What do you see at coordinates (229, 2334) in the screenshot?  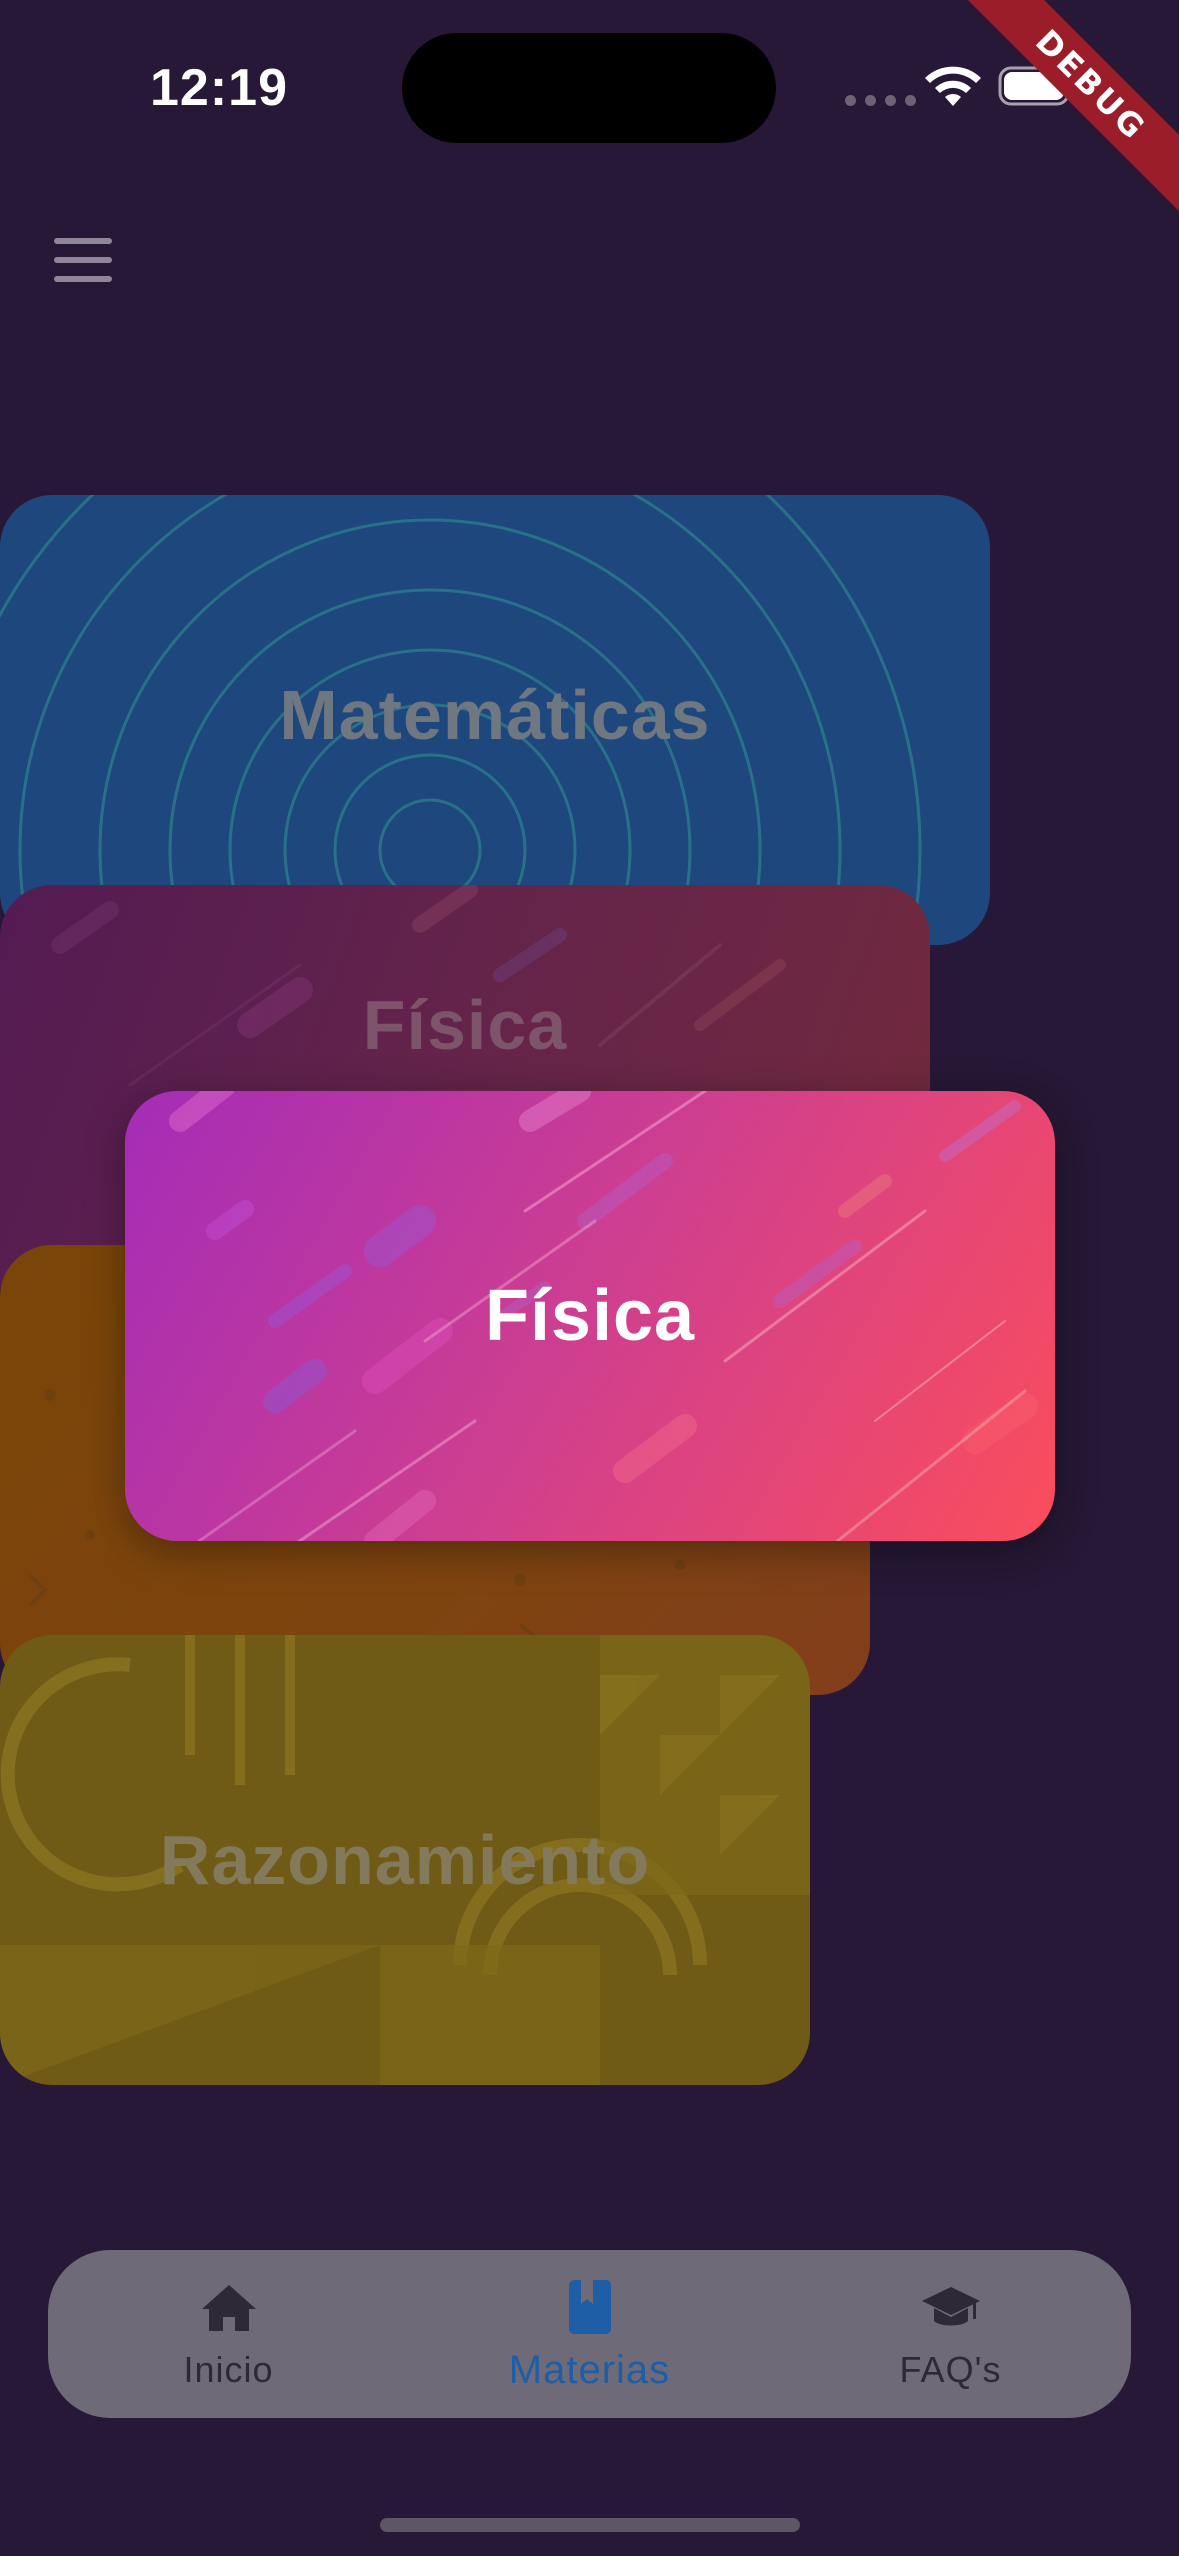 I see `nav-item-inicio: Inicio` at bounding box center [229, 2334].